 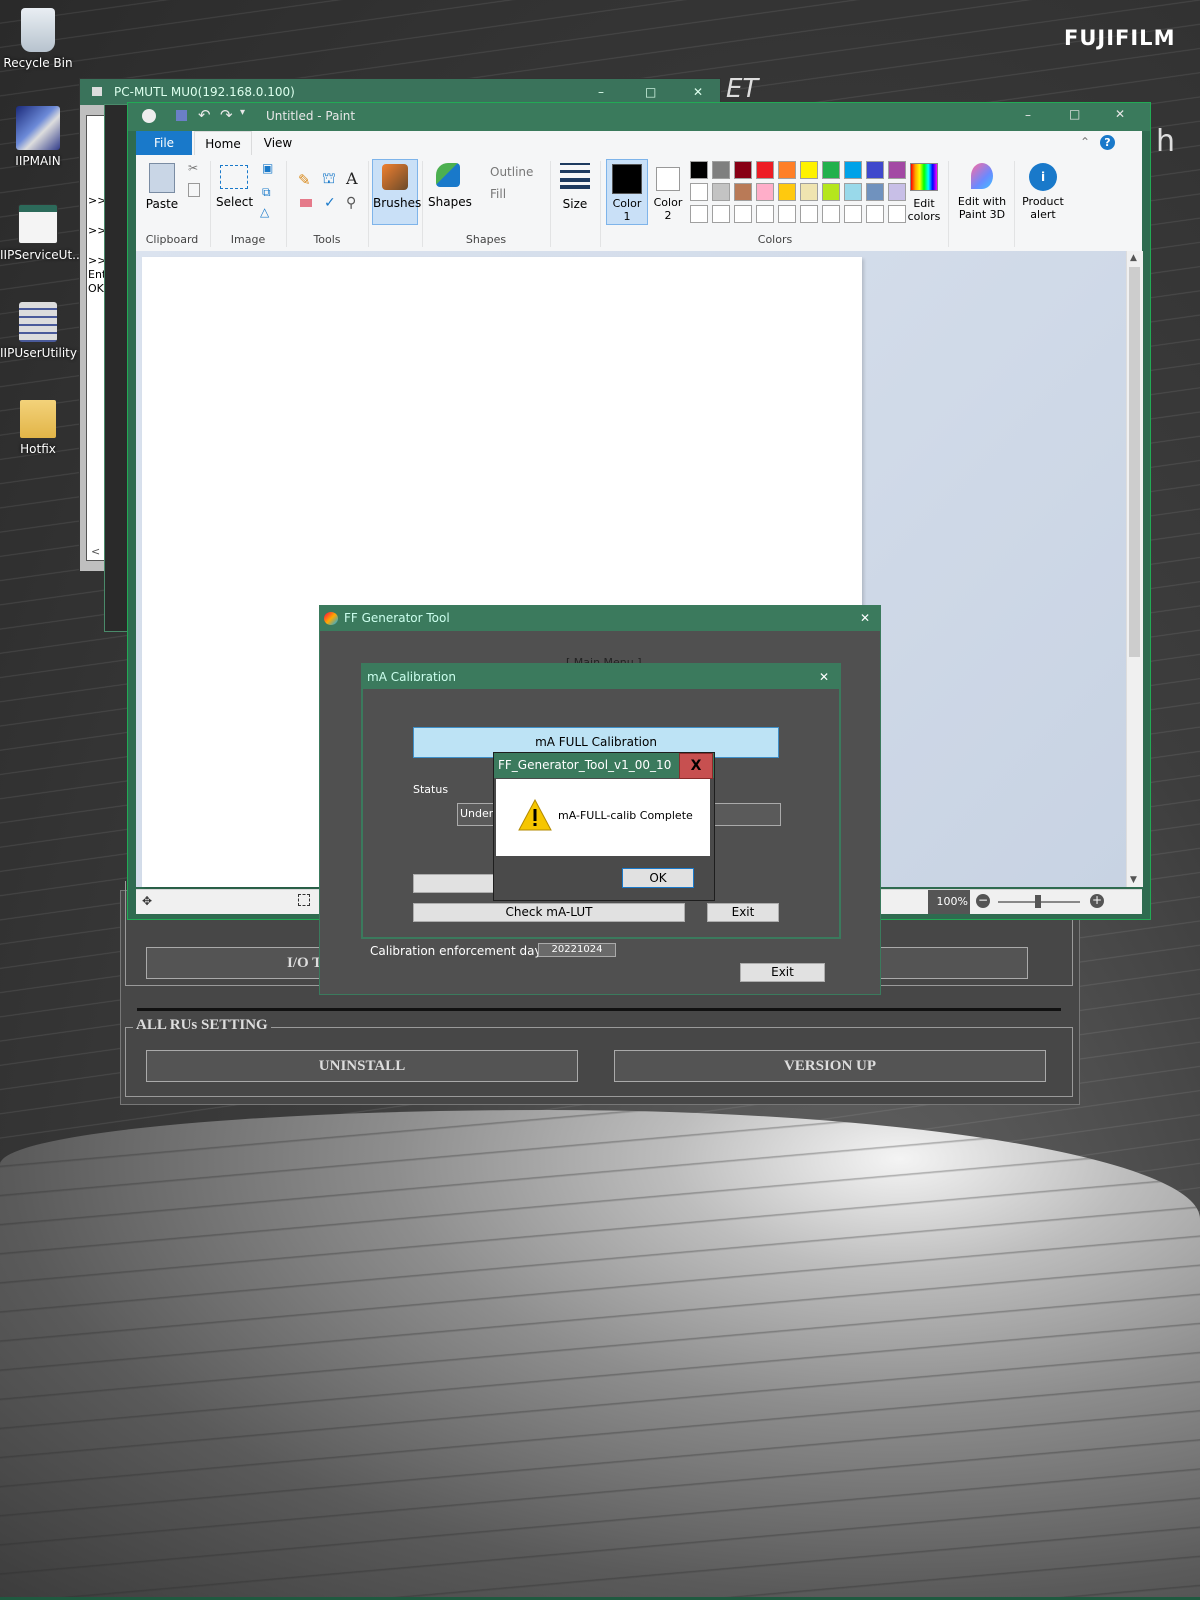 I want to click on minimize-icon: –, so click(x=1028, y=115).